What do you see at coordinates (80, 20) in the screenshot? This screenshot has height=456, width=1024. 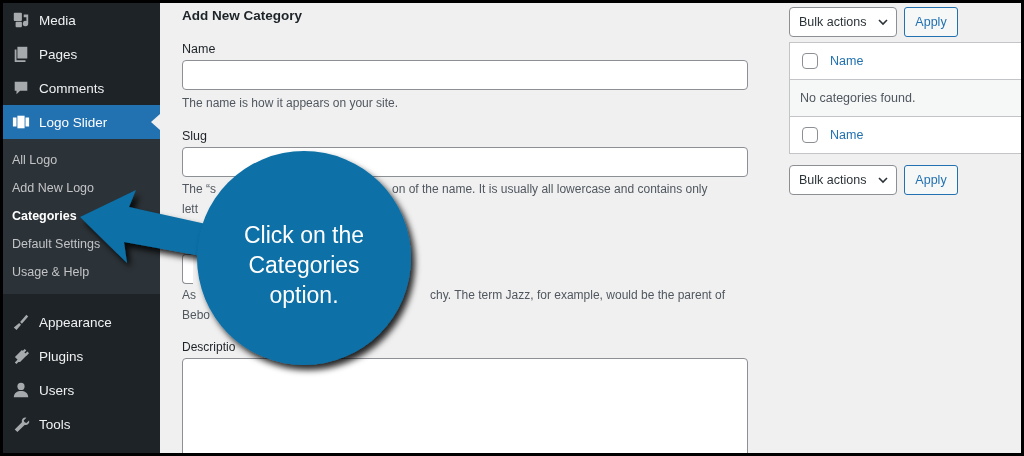 I see `menu-item: Media` at bounding box center [80, 20].